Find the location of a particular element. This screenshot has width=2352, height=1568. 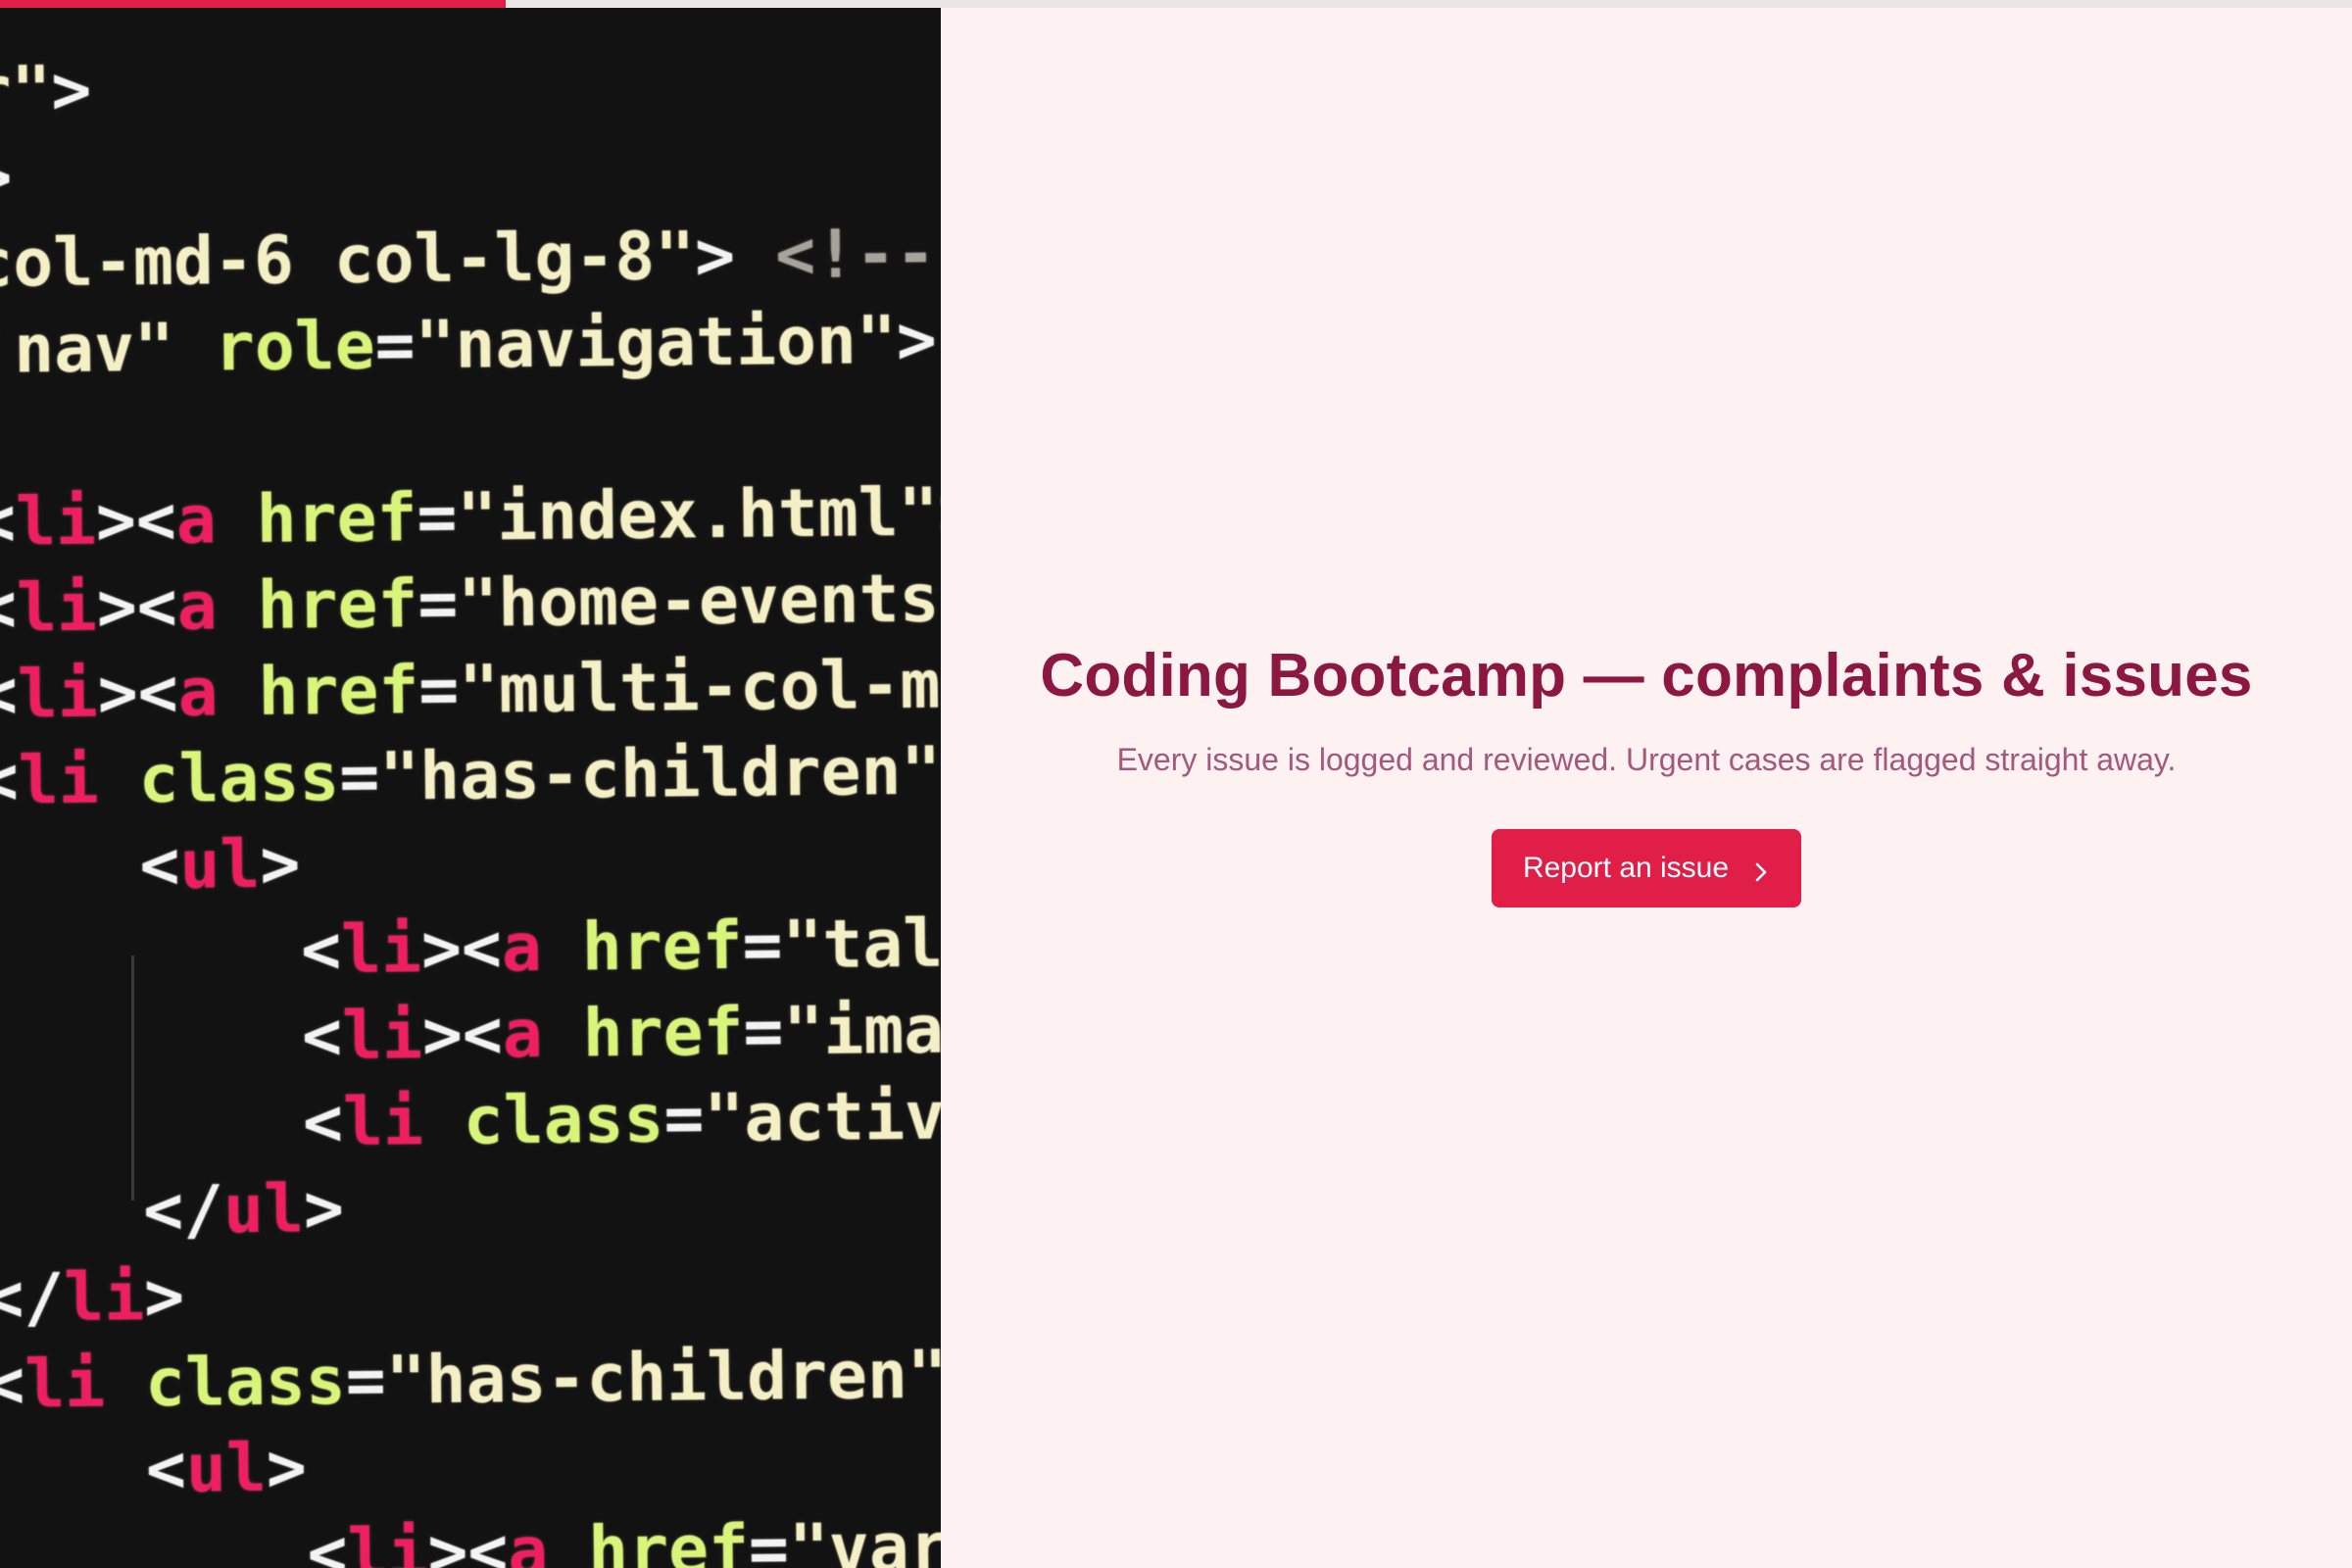

report-issue-button: Report an issue is located at coordinates (1646, 868).